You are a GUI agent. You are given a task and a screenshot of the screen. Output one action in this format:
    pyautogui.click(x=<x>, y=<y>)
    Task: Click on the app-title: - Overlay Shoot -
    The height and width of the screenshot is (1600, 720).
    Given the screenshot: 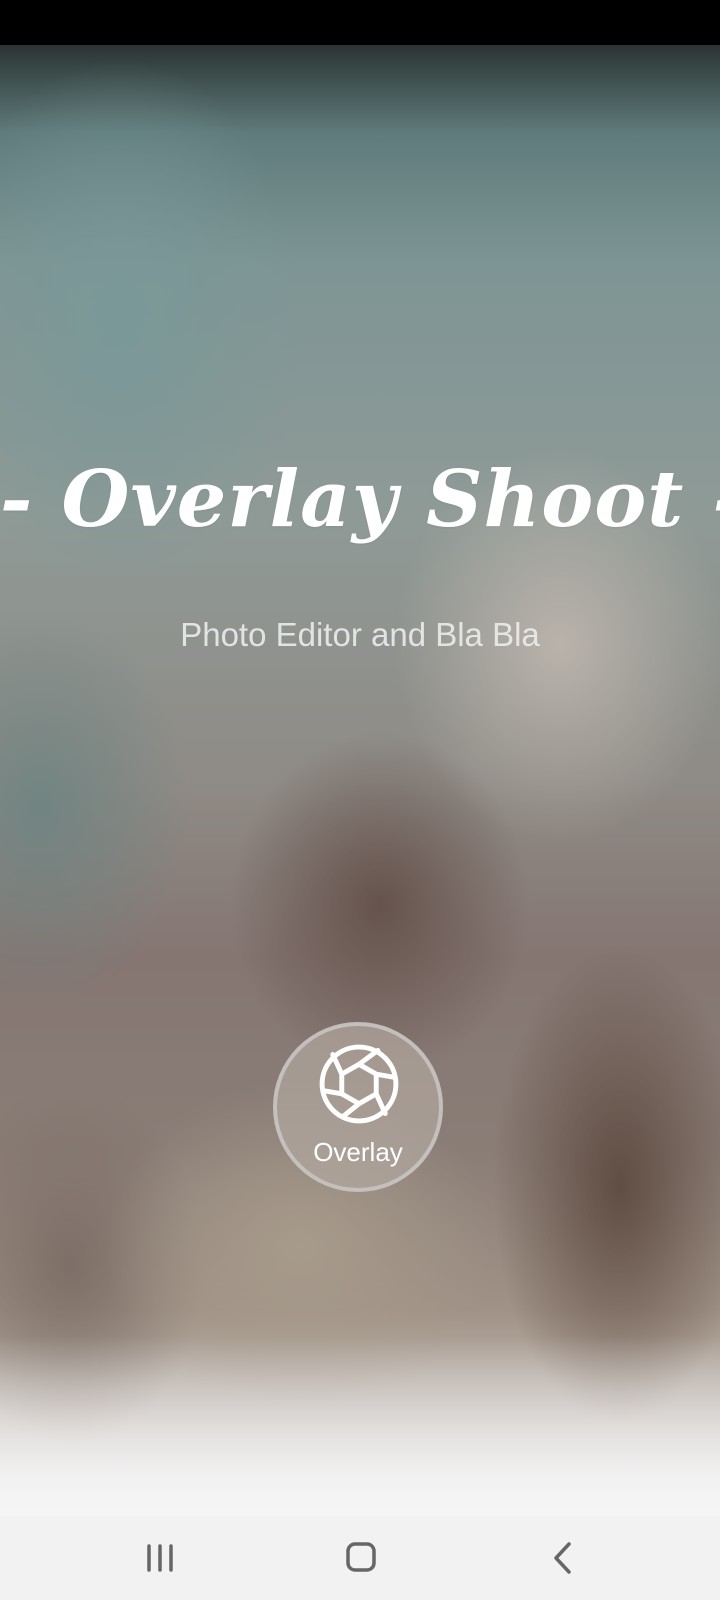 What is the action you would take?
    pyautogui.click(x=360, y=499)
    